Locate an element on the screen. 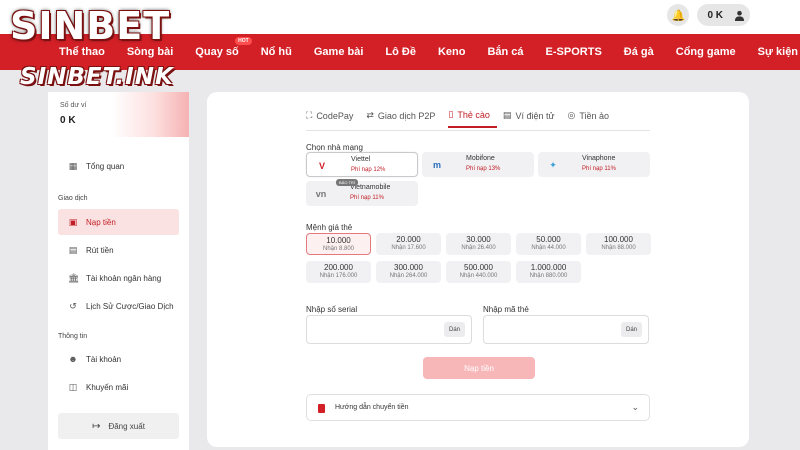 Image resolution: width=800 pixels, height=450 pixels. amount-value: 100.000 is located at coordinates (618, 239).